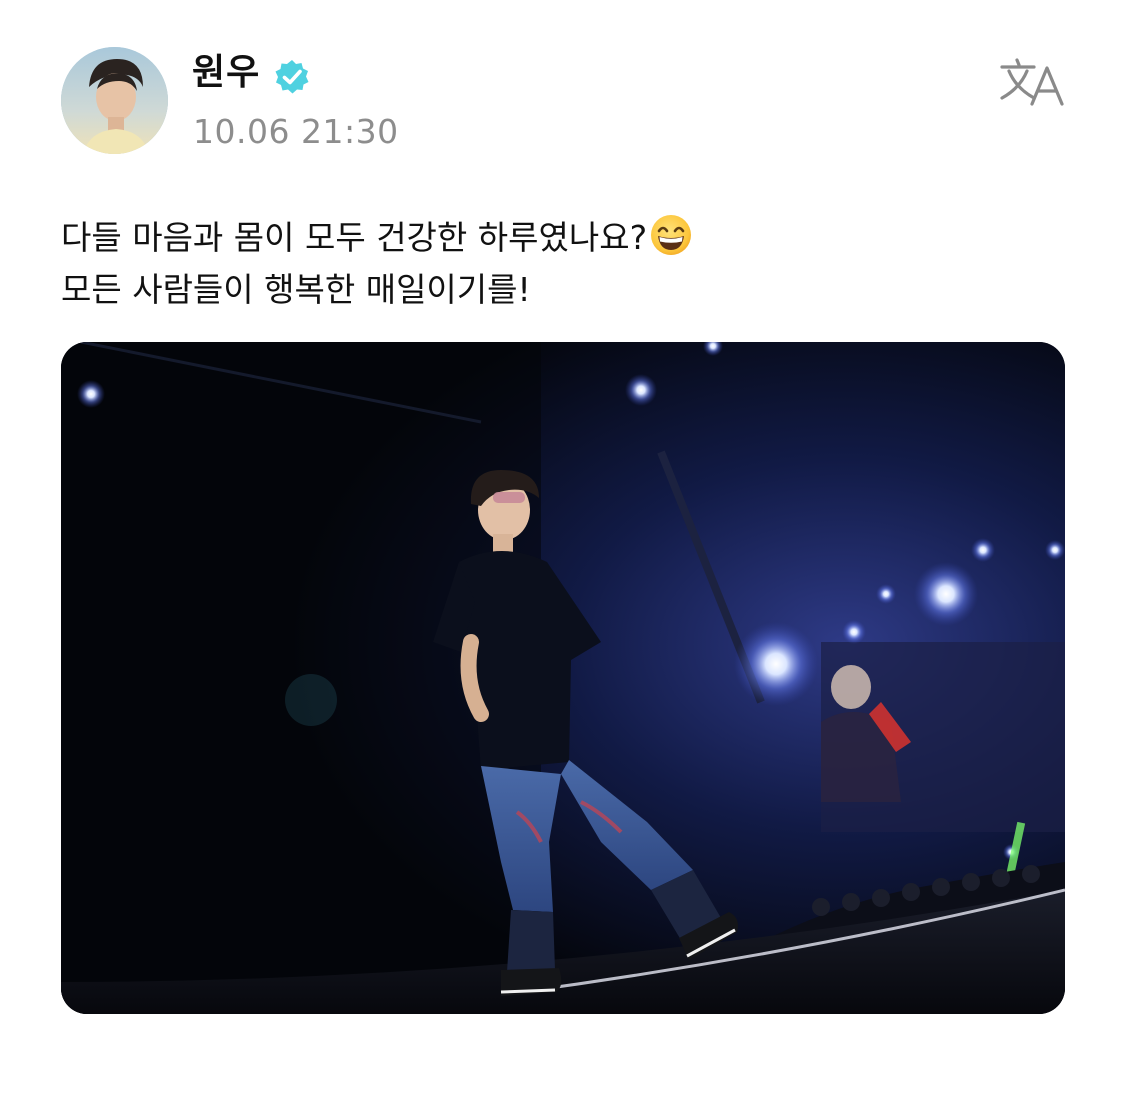  What do you see at coordinates (354, 237) in the screenshot?
I see `post-text-1: 다들 마음과 몸이 모두 건강한 하루였나요?` at bounding box center [354, 237].